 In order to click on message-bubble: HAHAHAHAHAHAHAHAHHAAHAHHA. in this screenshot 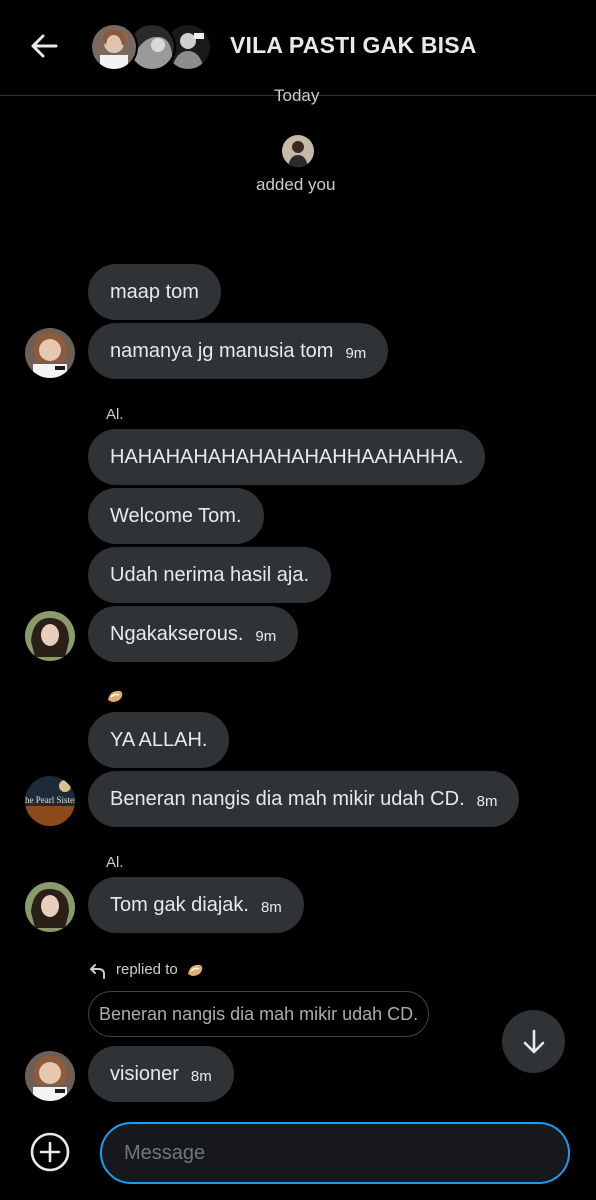, I will do `click(287, 457)`.